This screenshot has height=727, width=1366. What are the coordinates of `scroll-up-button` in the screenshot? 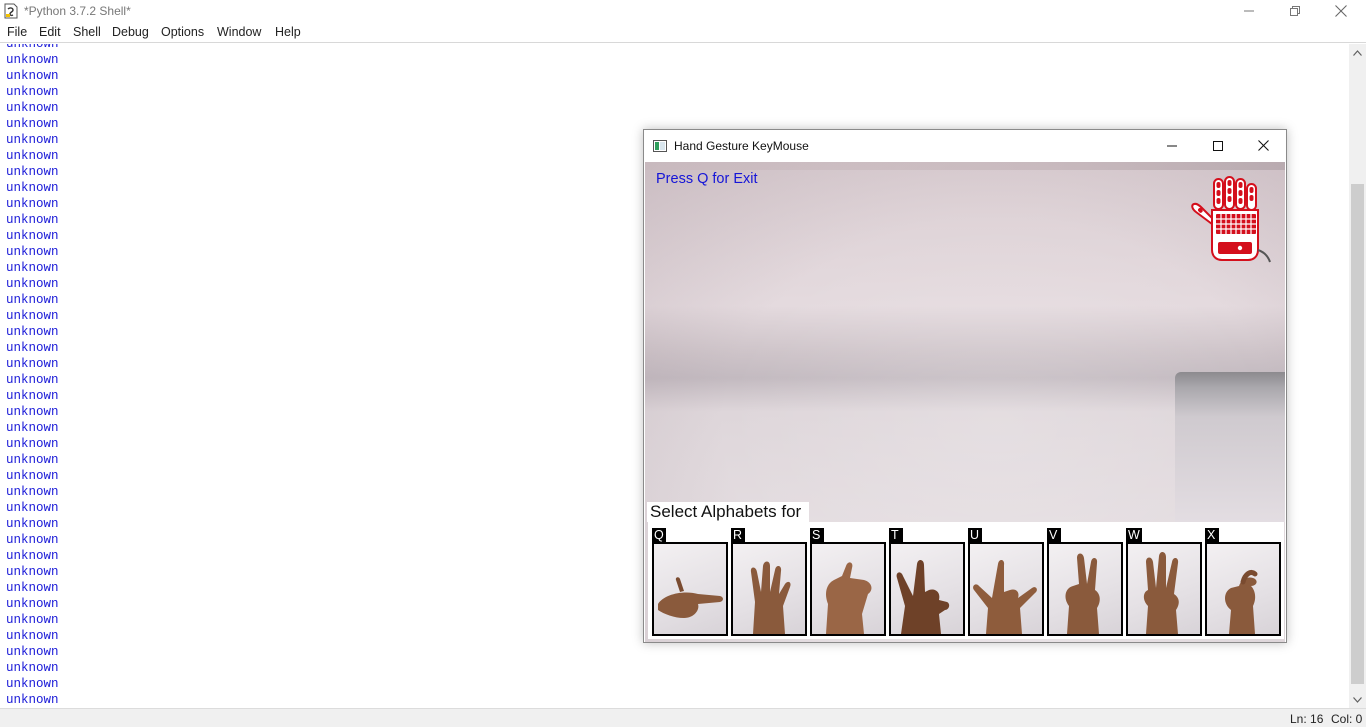 It's located at (1357, 52).